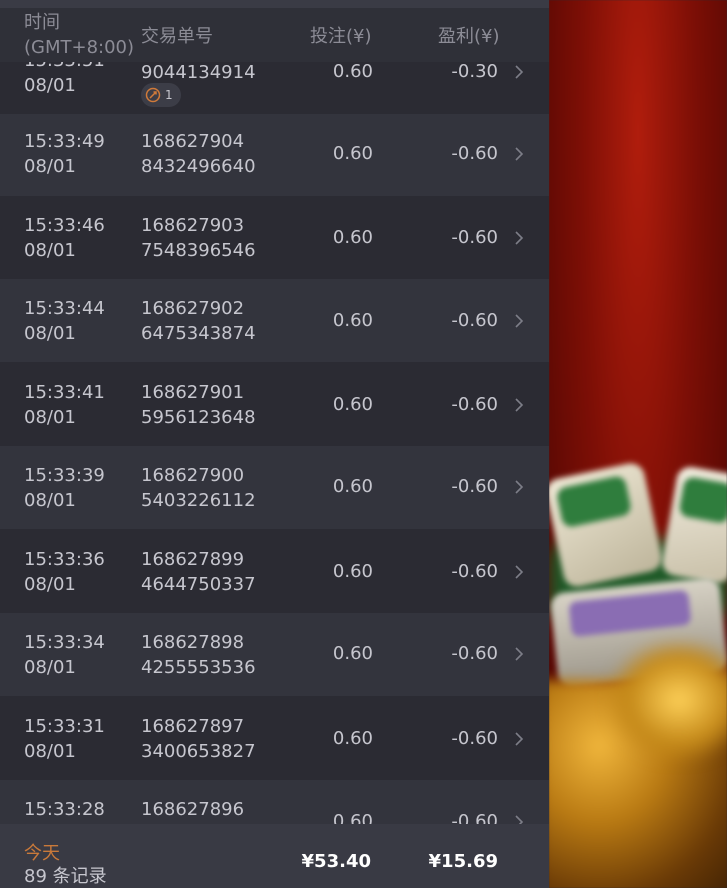 Image resolution: width=727 pixels, height=888 pixels. What do you see at coordinates (198, 667) in the screenshot?
I see `row-order-line2: 4255553536` at bounding box center [198, 667].